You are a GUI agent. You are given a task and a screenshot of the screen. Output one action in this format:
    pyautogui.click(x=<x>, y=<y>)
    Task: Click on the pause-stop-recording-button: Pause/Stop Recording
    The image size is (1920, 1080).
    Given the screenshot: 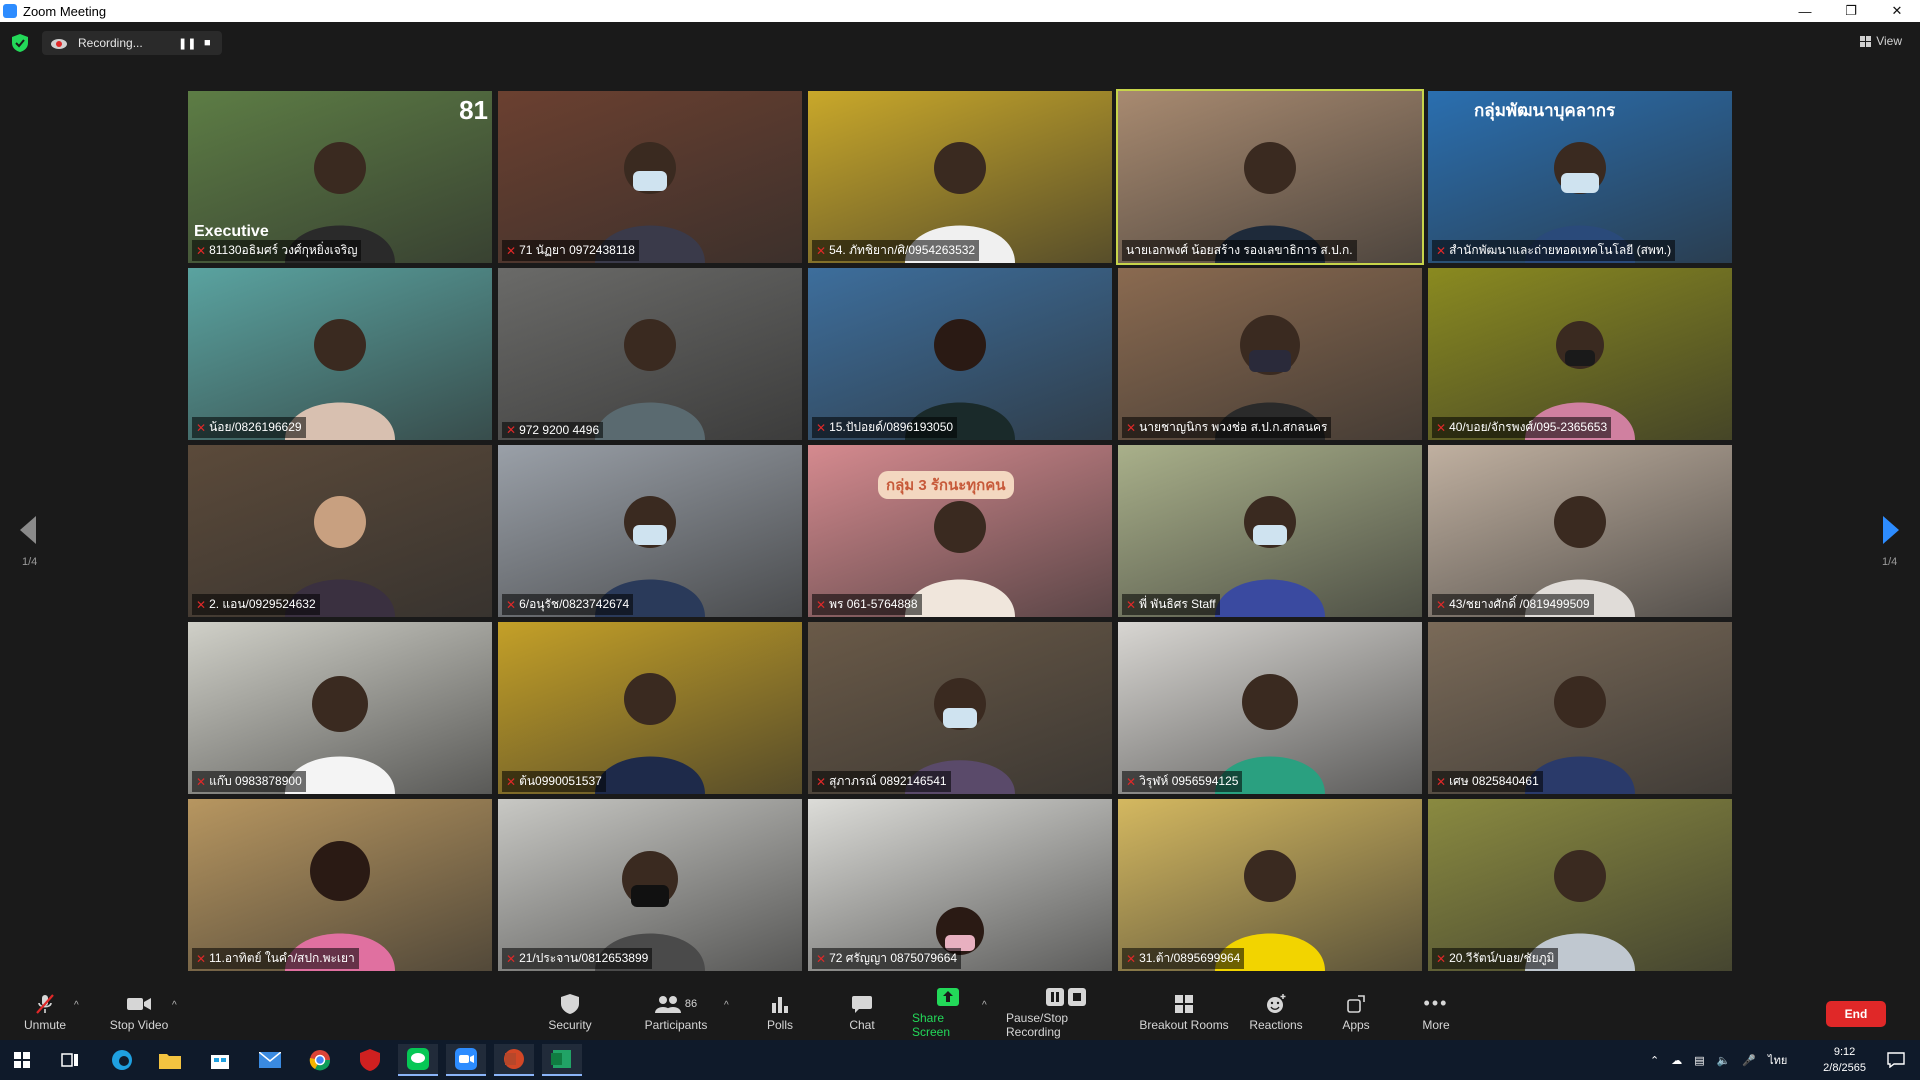 What is the action you would take?
    pyautogui.click(x=1066, y=1012)
    